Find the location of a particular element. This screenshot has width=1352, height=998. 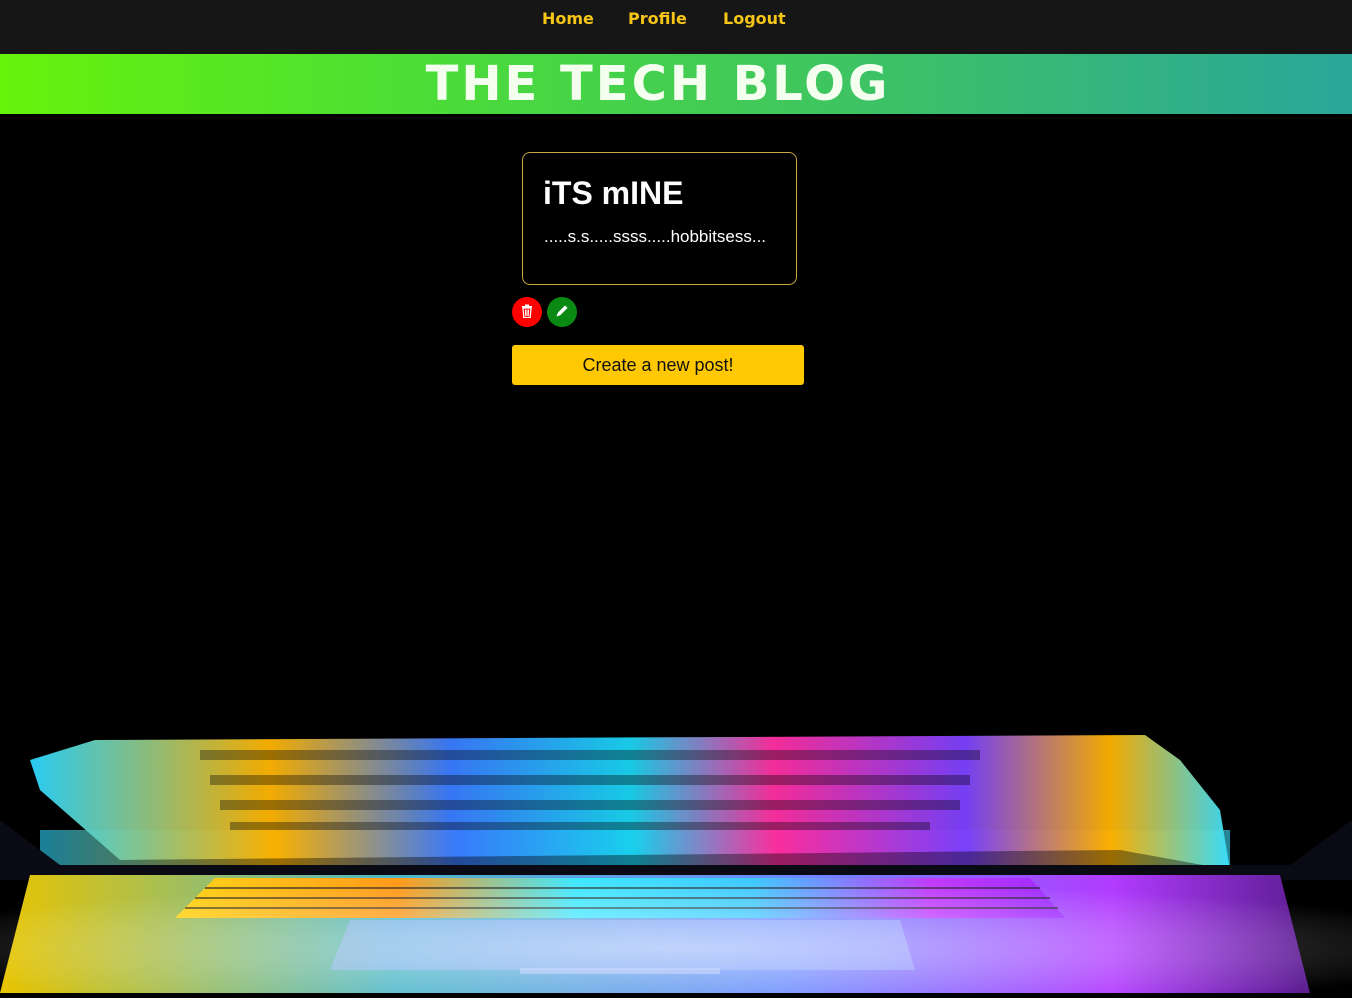

site-banner: THE TECH BLOG is located at coordinates (676, 84).